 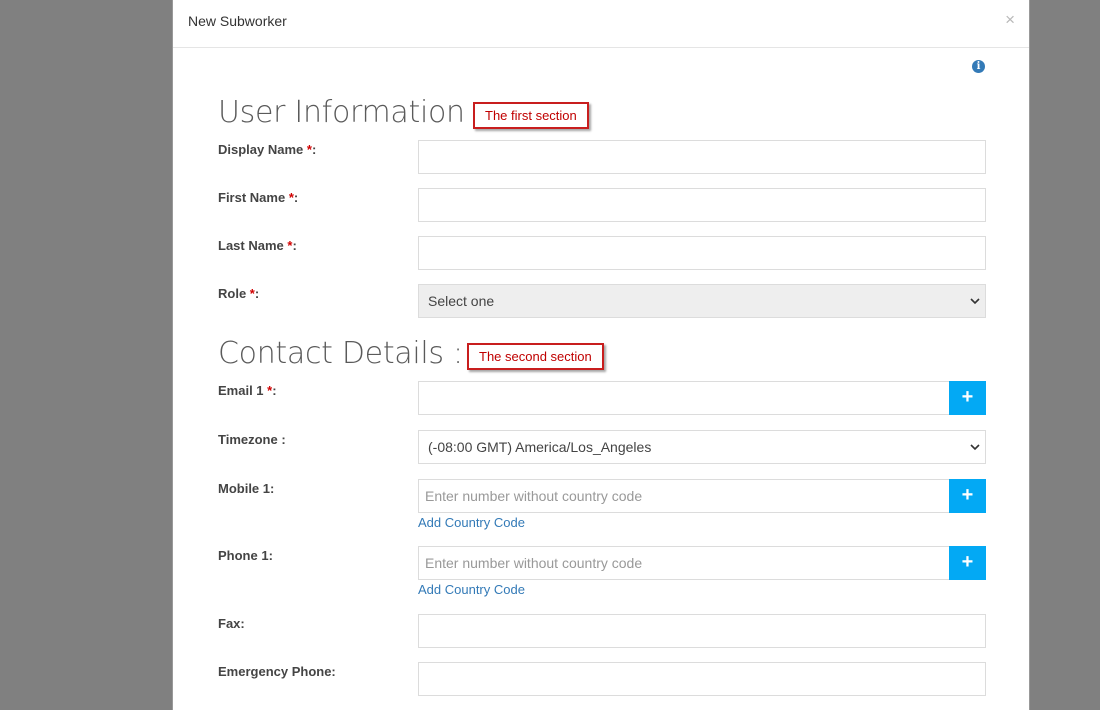 I want to click on email1-input, so click(x=683, y=398).